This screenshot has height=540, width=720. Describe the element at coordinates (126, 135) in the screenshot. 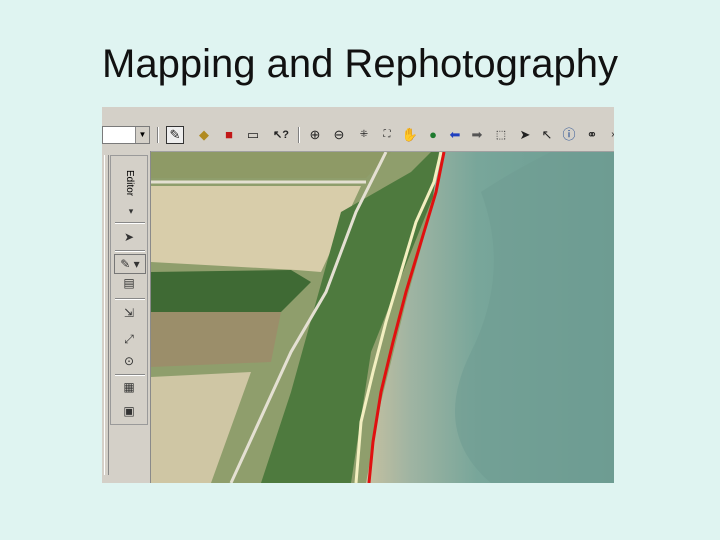

I see `layer-combobox: ▼` at that location.